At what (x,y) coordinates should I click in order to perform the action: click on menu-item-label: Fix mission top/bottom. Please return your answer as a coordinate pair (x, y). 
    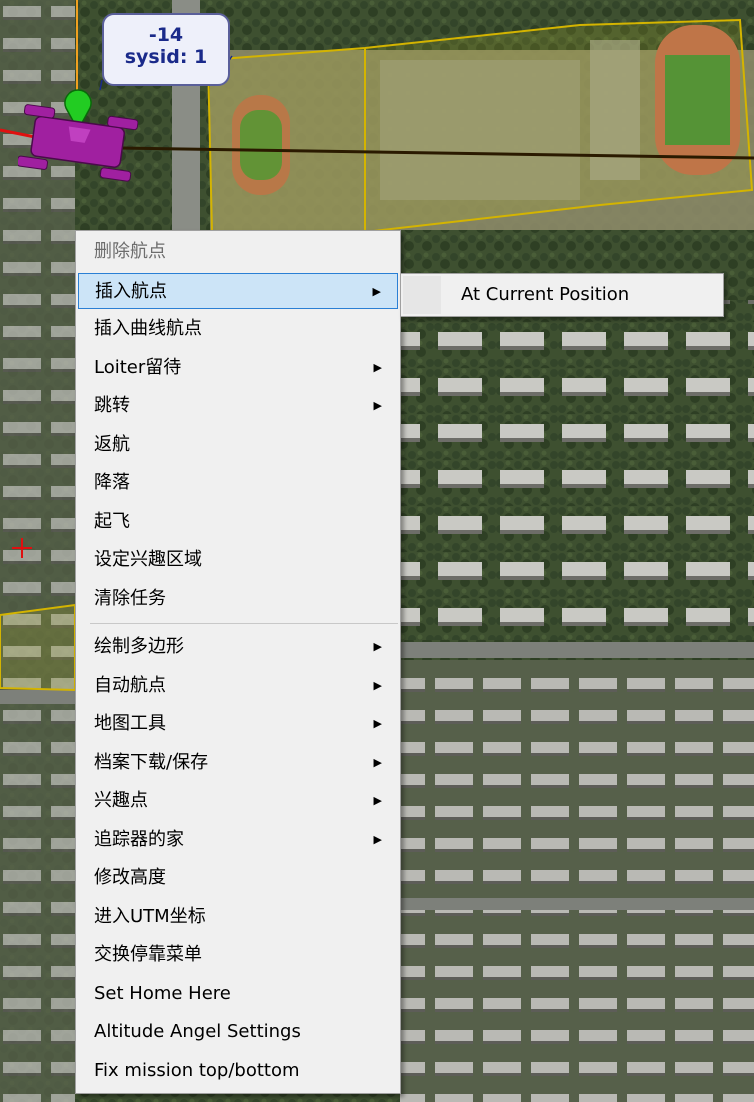
    Looking at the image, I should click on (197, 1070).